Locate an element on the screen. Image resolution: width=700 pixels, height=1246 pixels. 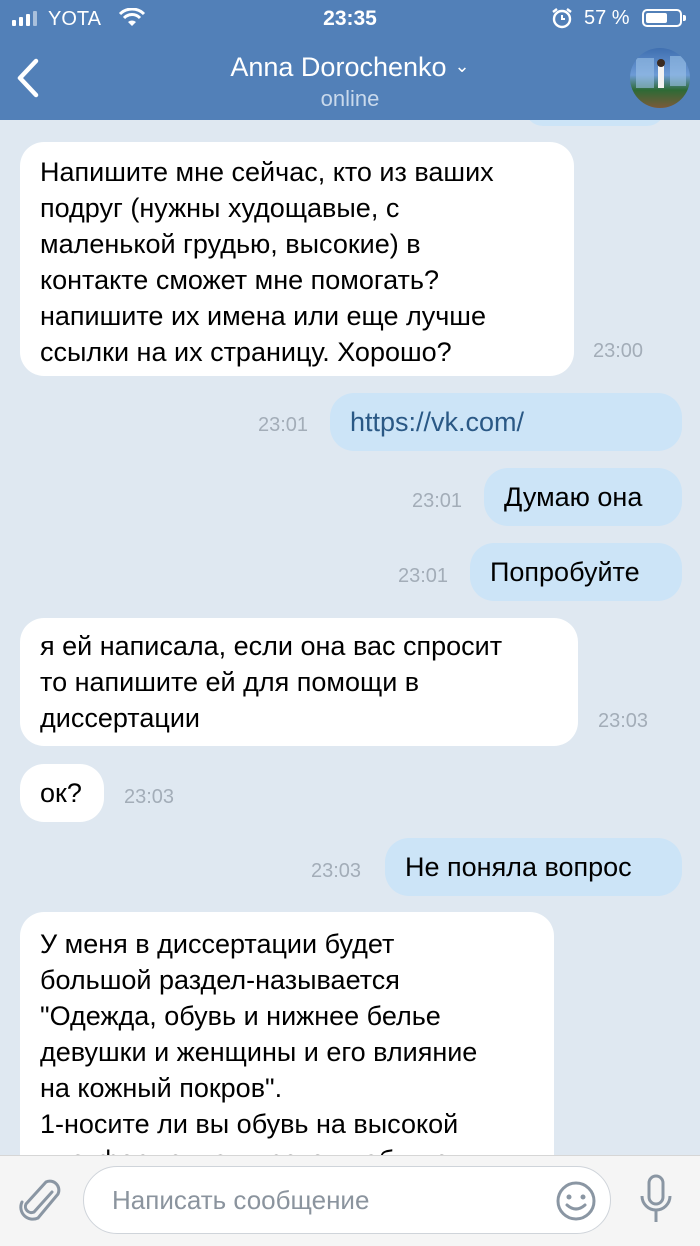
chat-header: YOTA 23:35 57 % Anna Dorochenko ⌄ online is located at coordinates (350, 60).